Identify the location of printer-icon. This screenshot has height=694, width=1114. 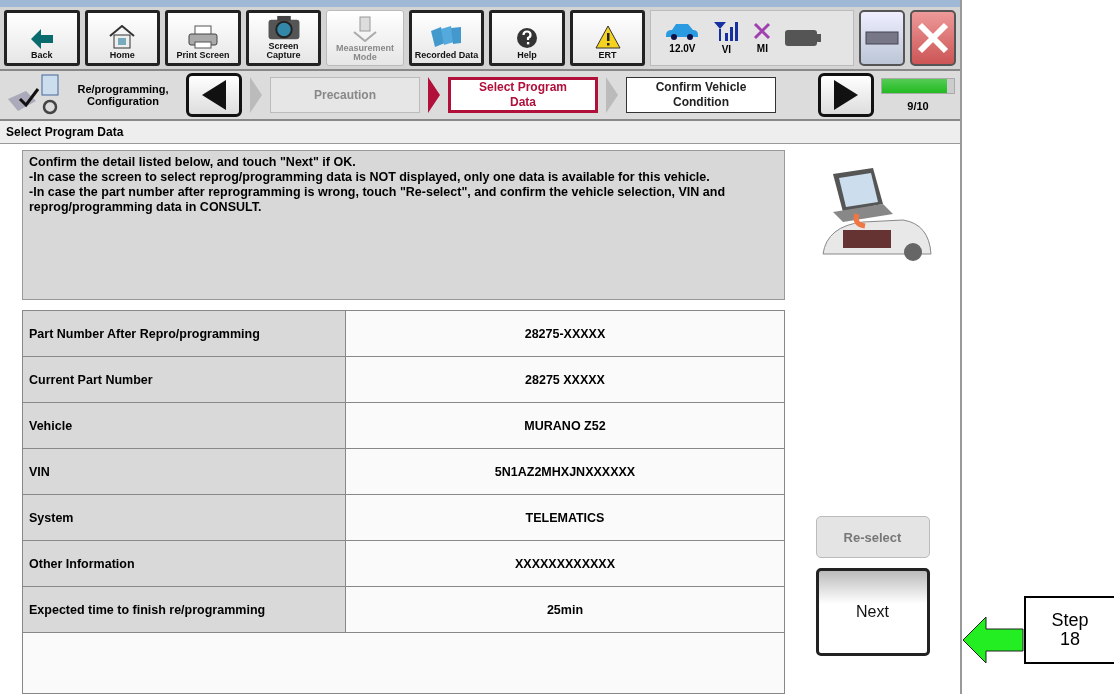
(202, 37).